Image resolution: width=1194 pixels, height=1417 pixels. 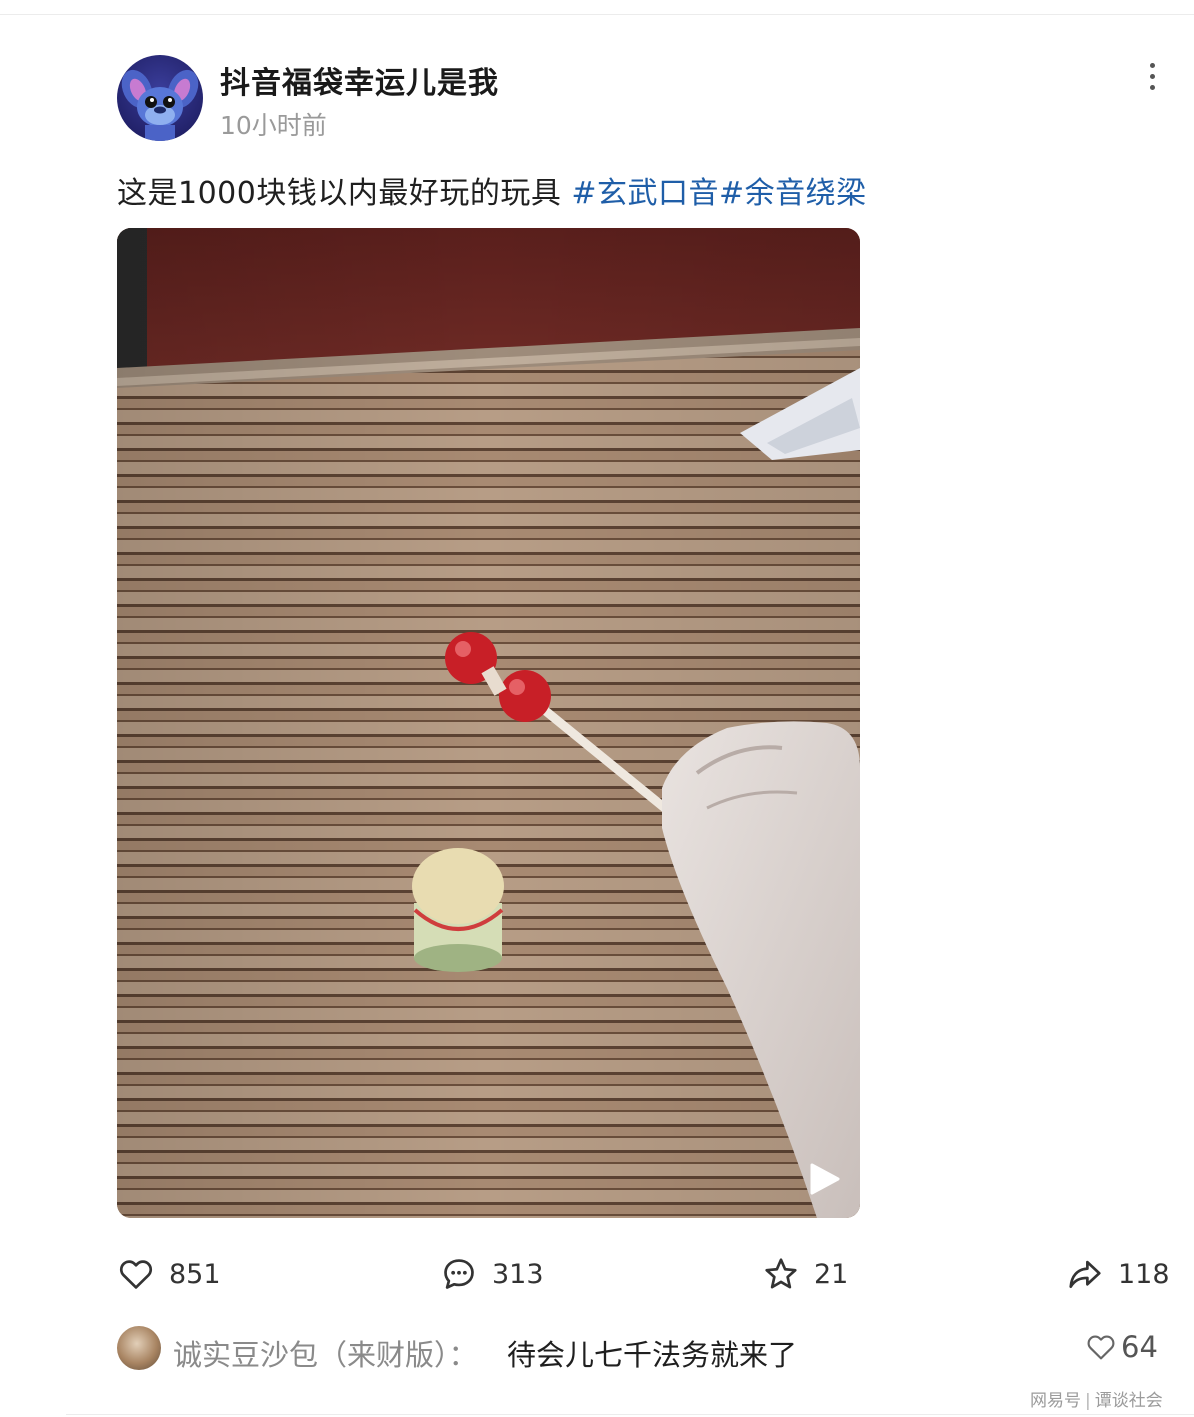 What do you see at coordinates (1055, 1401) in the screenshot?
I see `watermark-platform: 网易号` at bounding box center [1055, 1401].